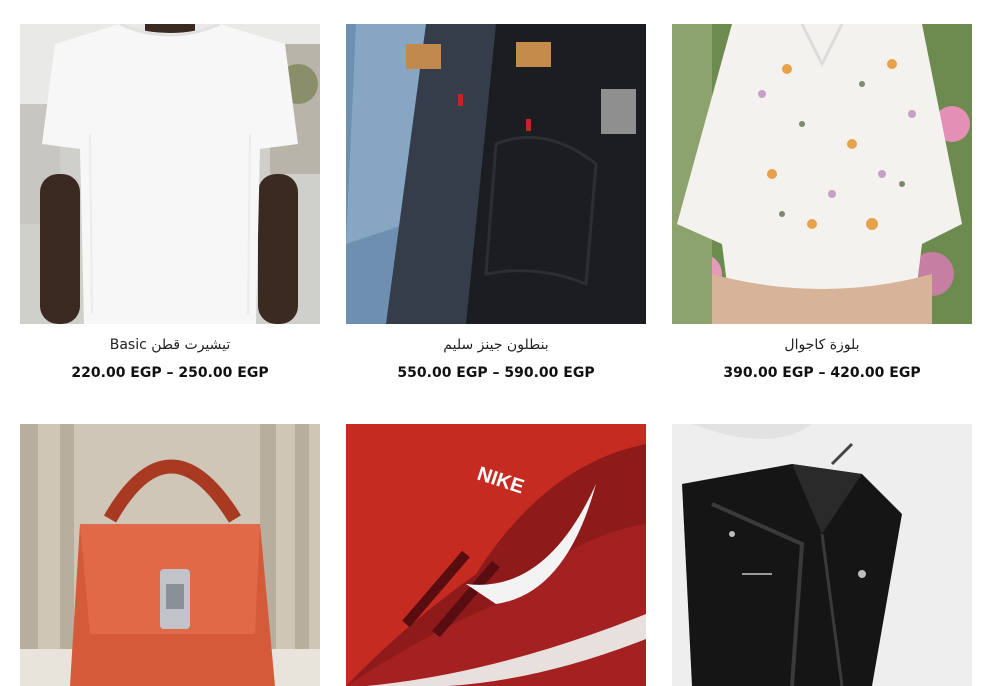 This screenshot has width=1000, height=686. I want to click on product-image-red-handbag, so click(170, 555).